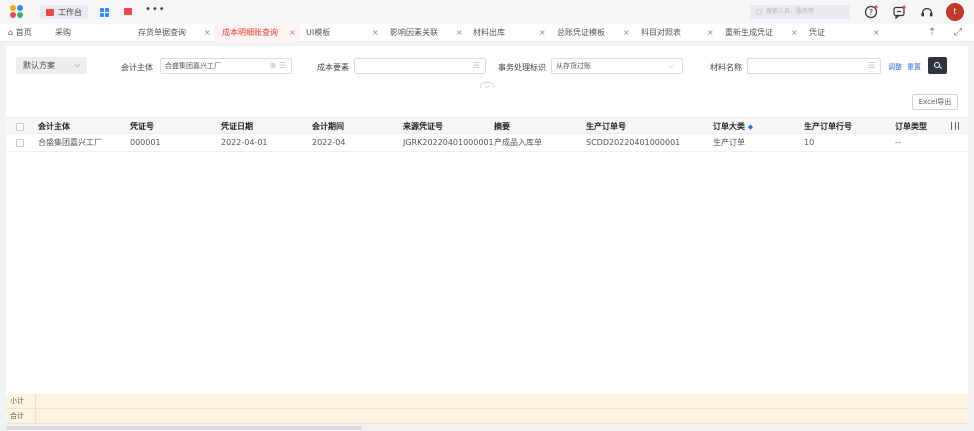 The image size is (974, 431). What do you see at coordinates (347, 33) in the screenshot?
I see `tab-ui-template: UI模板 ×` at bounding box center [347, 33].